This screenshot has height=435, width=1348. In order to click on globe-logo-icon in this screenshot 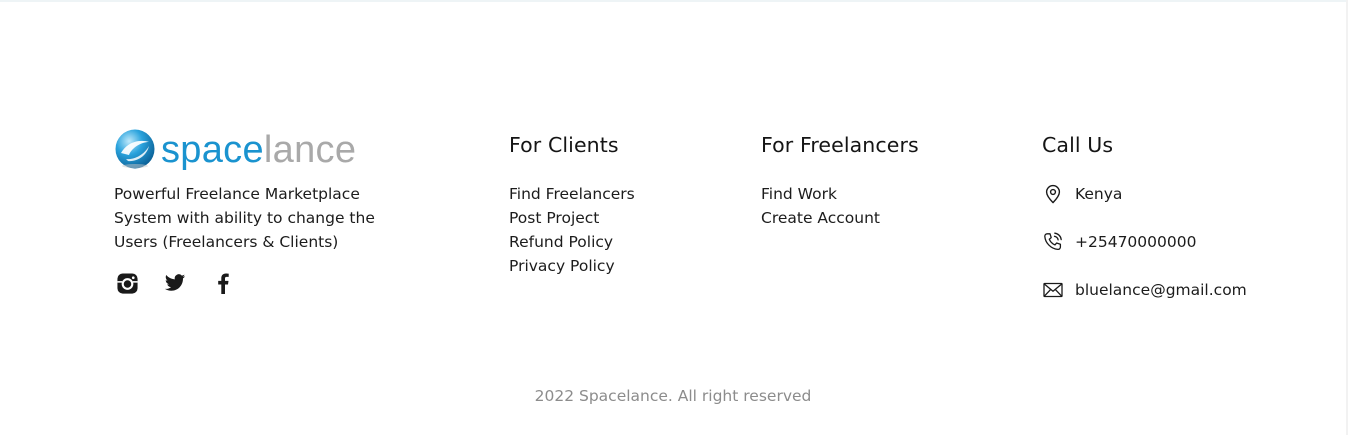, I will do `click(135, 149)`.